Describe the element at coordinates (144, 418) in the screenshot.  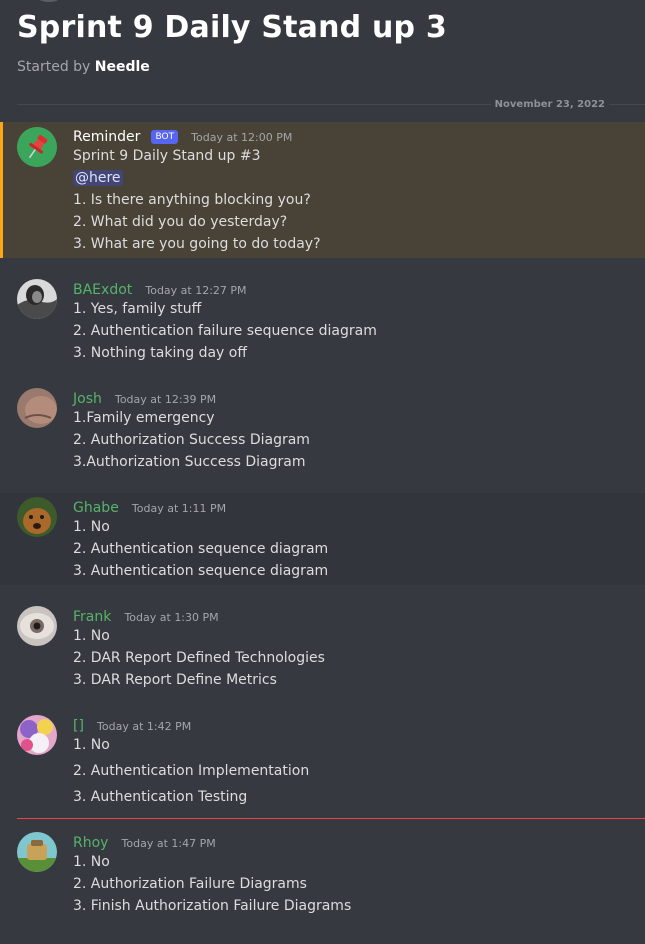
I see `message-line: 1.Family emergency` at that location.